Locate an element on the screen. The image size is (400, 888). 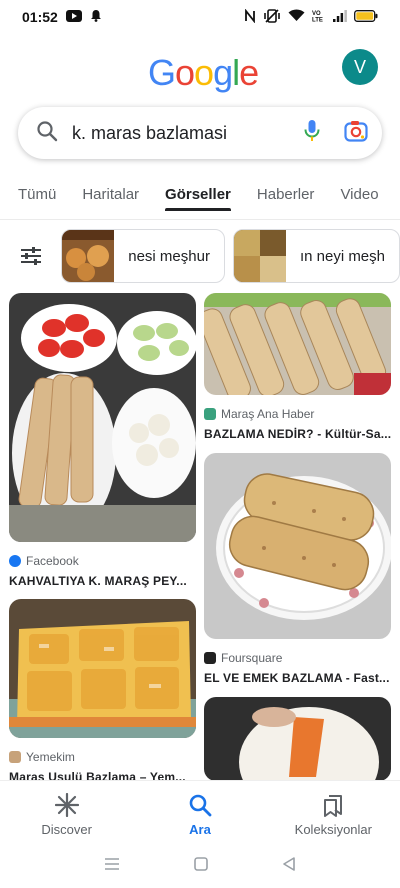
chip-label: ın neyi meşh is located at coordinates (342, 256).